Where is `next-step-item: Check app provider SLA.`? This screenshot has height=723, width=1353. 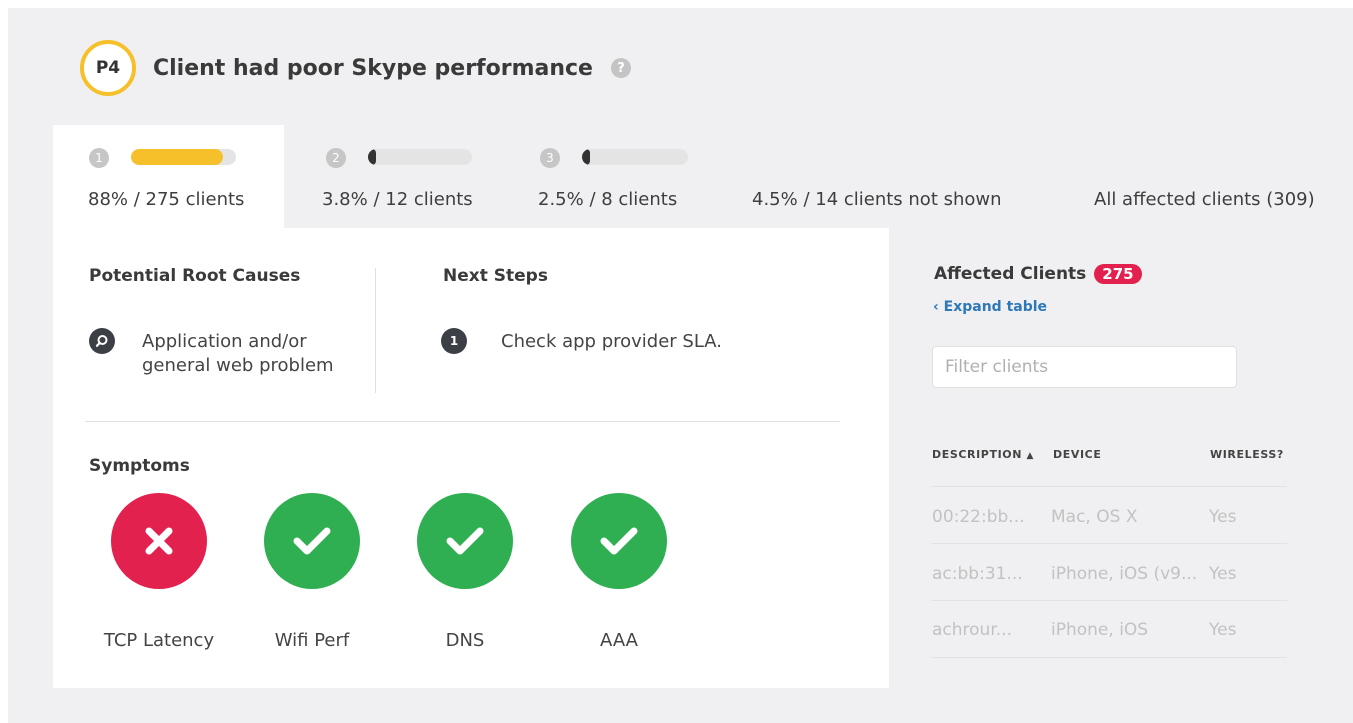
next-step-item: Check app provider SLA. is located at coordinates (612, 341).